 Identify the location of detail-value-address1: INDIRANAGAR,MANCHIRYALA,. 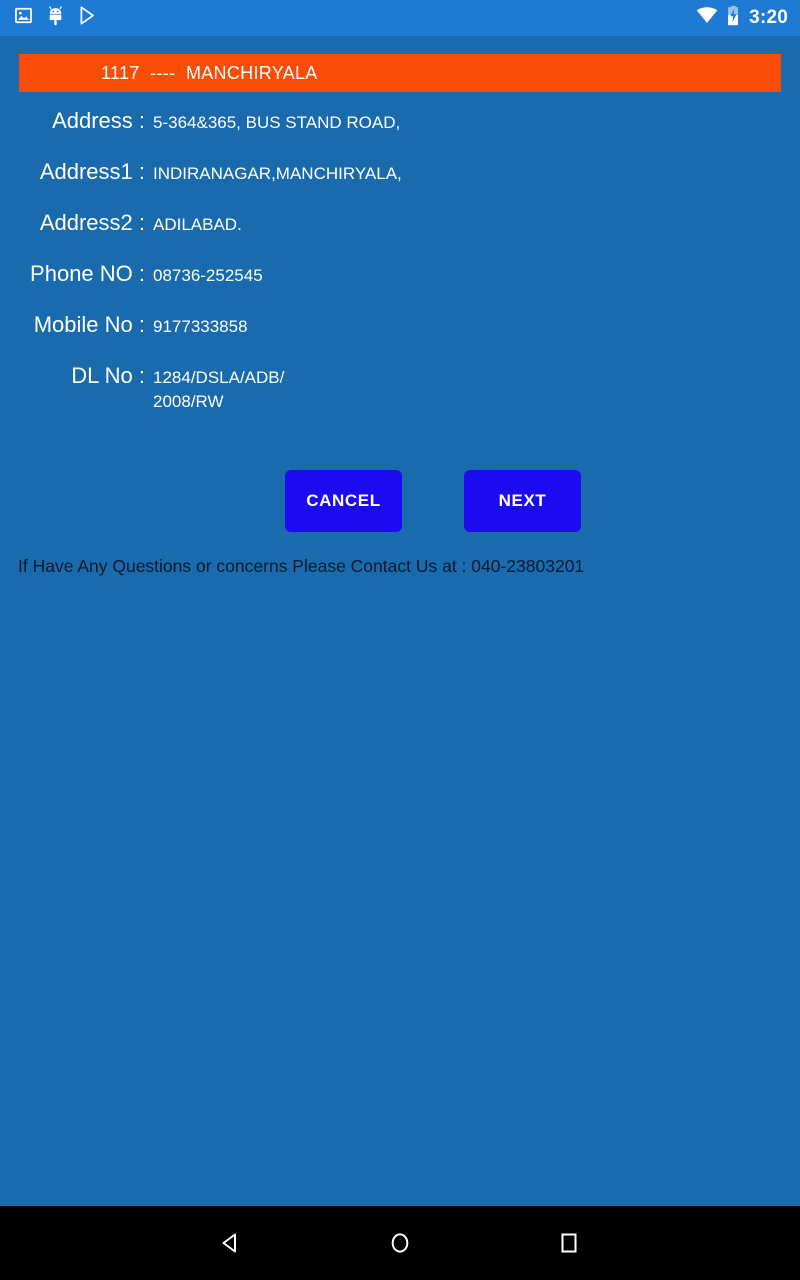
(277, 173).